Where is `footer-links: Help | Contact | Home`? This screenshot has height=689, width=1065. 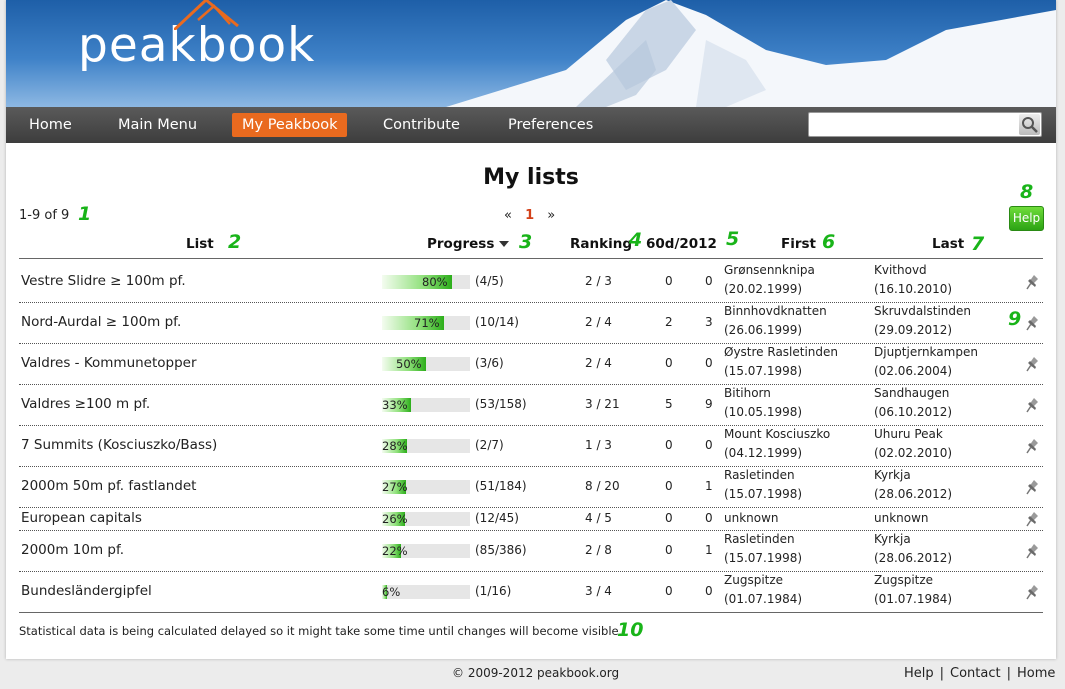
footer-links: Help | Contact | Home is located at coordinates (979, 673).